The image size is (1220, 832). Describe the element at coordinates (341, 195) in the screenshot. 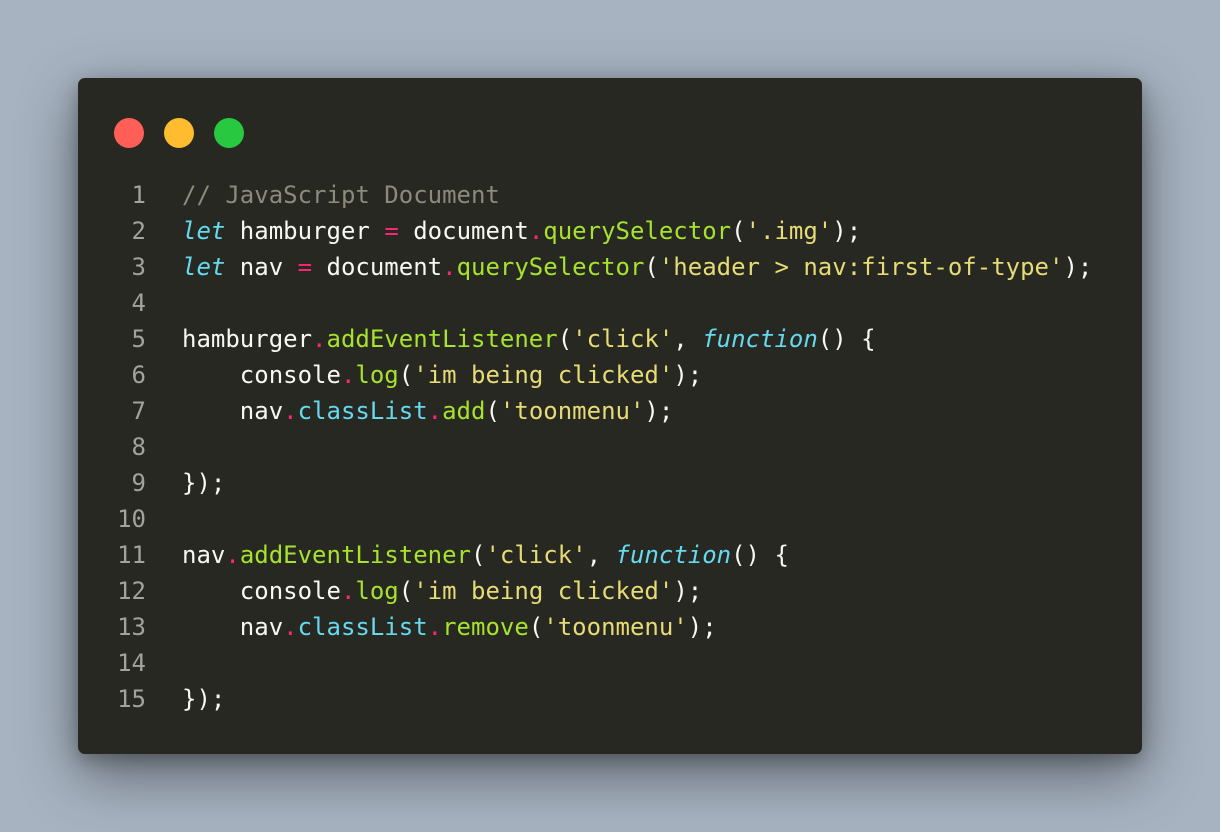

I see `code-token: // JavaScript Document` at that location.